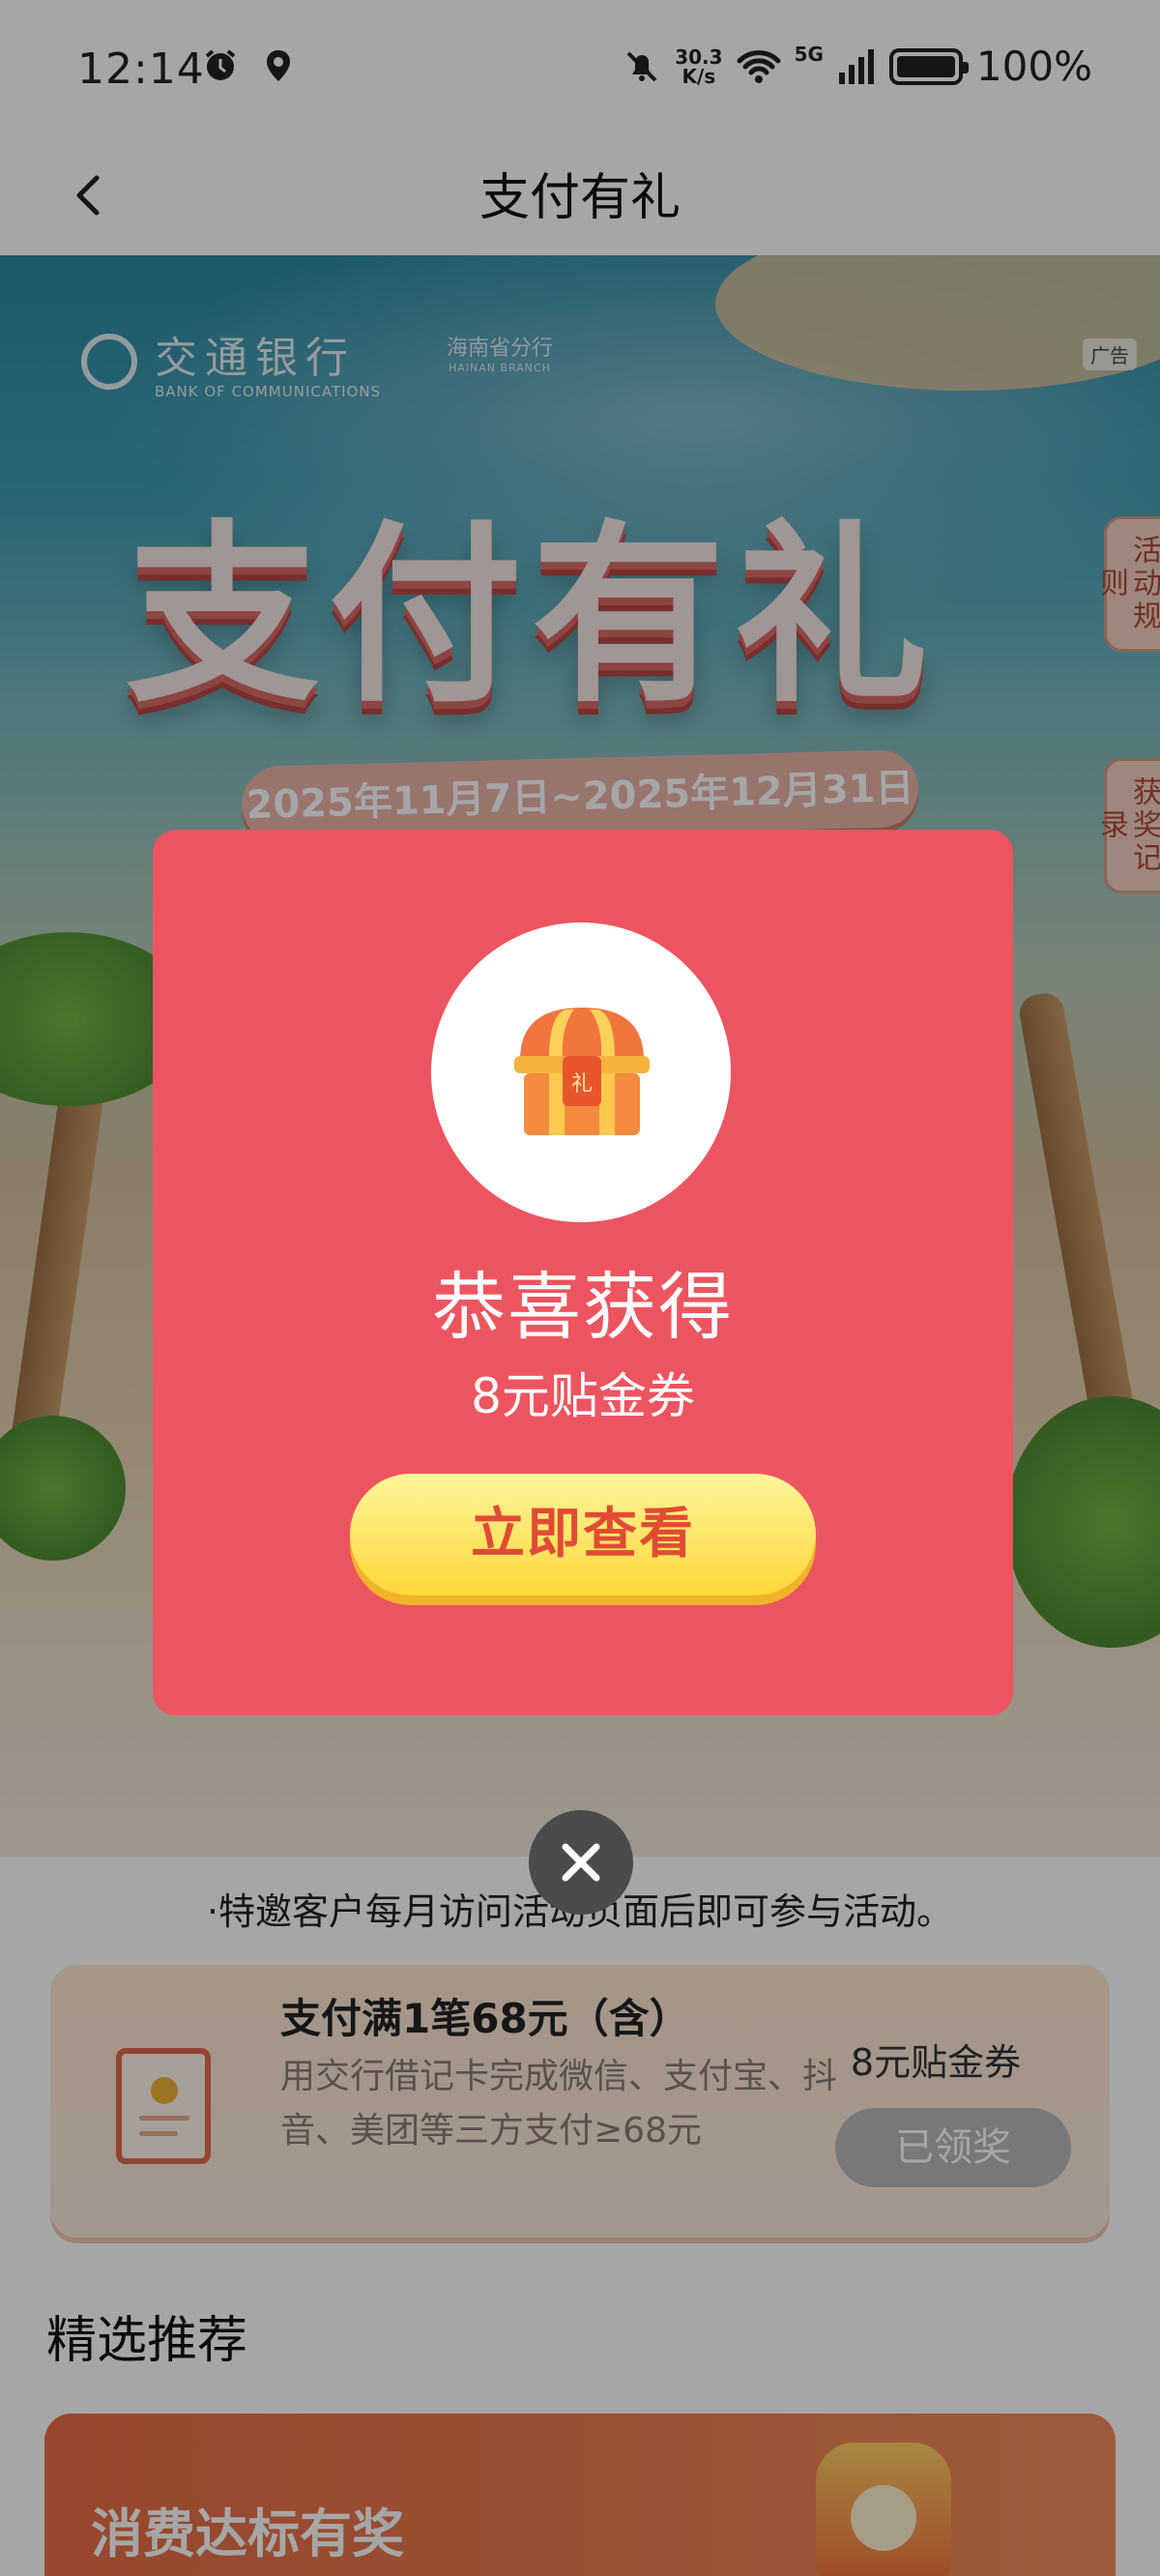 The image size is (1160, 2576). What do you see at coordinates (582, 1084) in the screenshot?
I see `chest-label: 礼` at bounding box center [582, 1084].